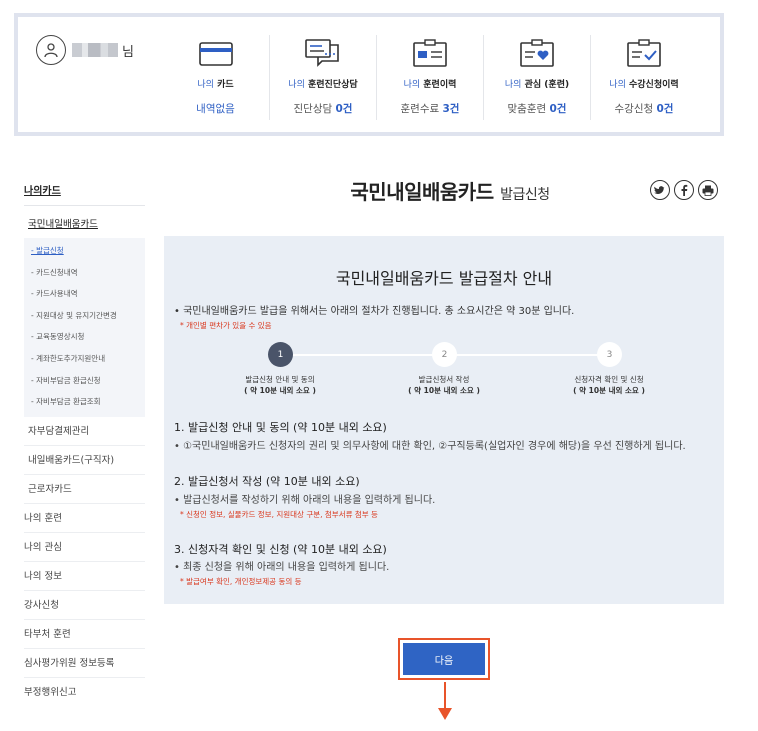 Image resolution: width=758 pixels, height=731 pixels. What do you see at coordinates (313, 109) in the screenshot?
I see `stat-value: 진단상담` at bounding box center [313, 109].